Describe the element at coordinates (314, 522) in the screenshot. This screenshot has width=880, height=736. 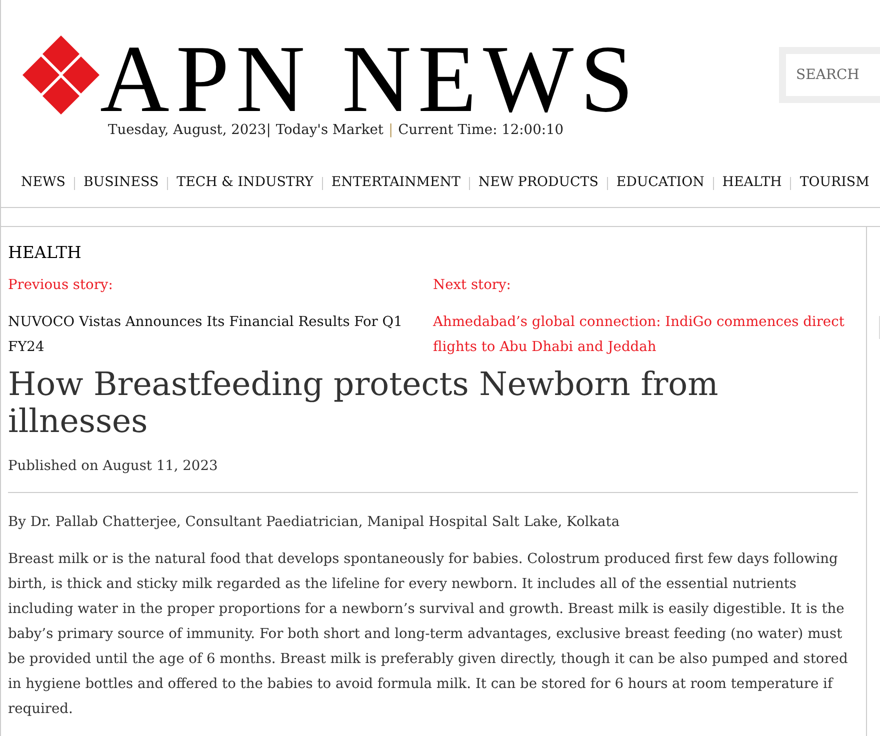
I see `author-byline: By Dr. Pallab Chatterjee, Consultant Paediatrician, Manipal Hospital Salt Lake, Kolkata` at that location.